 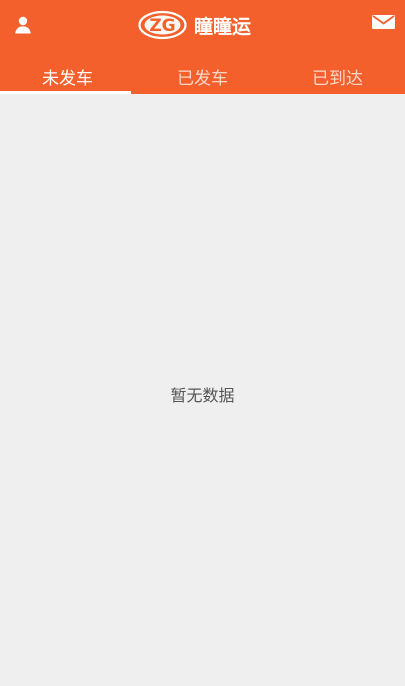 I want to click on app-header: ZG 瞳瞳运 未发车 已发车 已到达, so click(x=202, y=47).